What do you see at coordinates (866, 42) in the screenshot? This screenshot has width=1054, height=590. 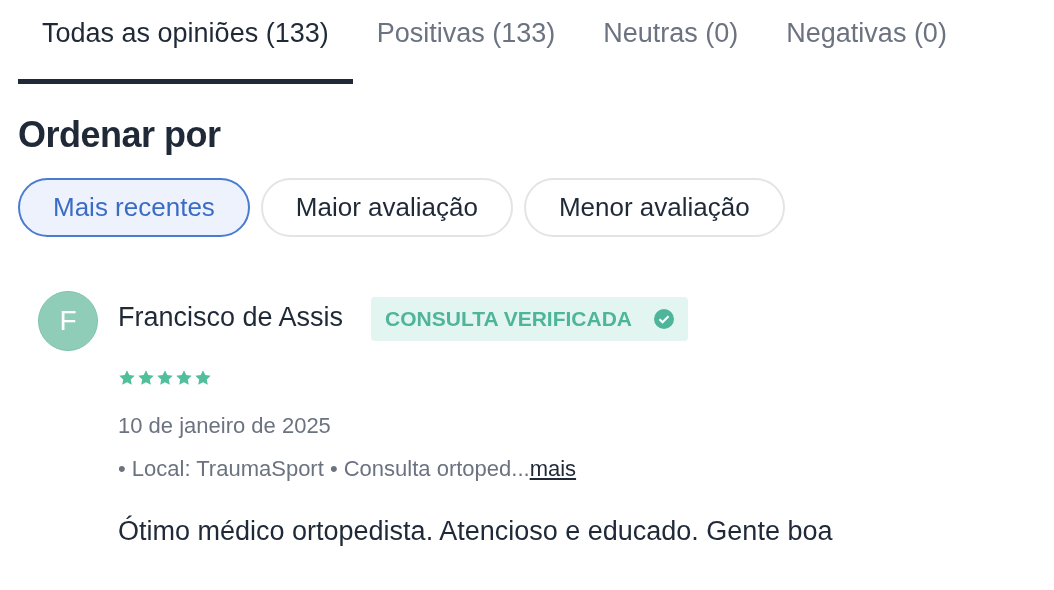 I see `tab: Negativas (0)` at bounding box center [866, 42].